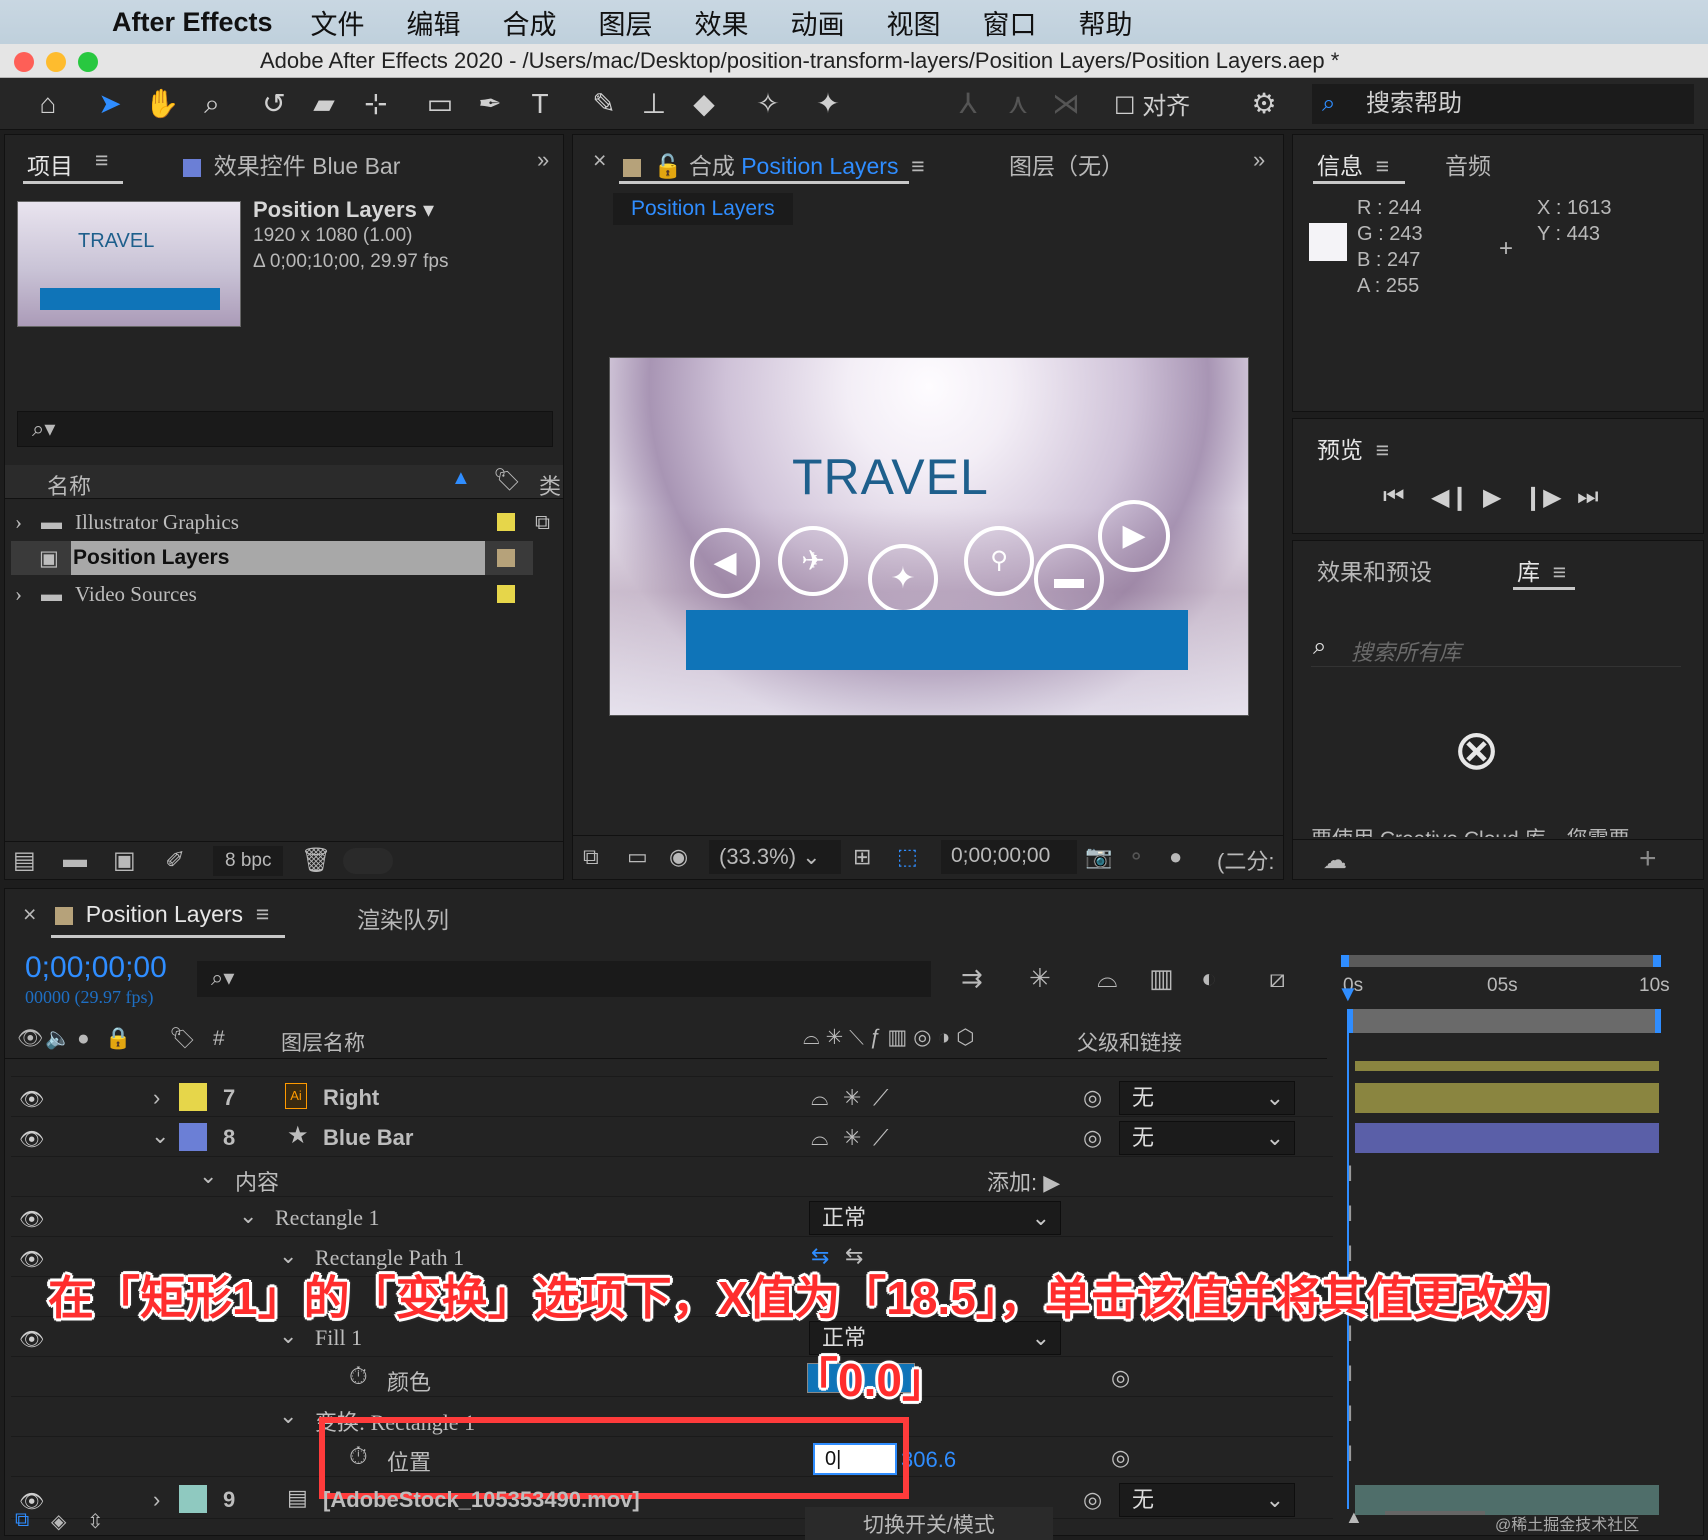 The height and width of the screenshot is (1540, 1708). I want to click on layer-row-7: 👁 › 7 Ai Right ⌓ ✳ ⟋ ◎ 无 ⌄, so click(672, 1098).